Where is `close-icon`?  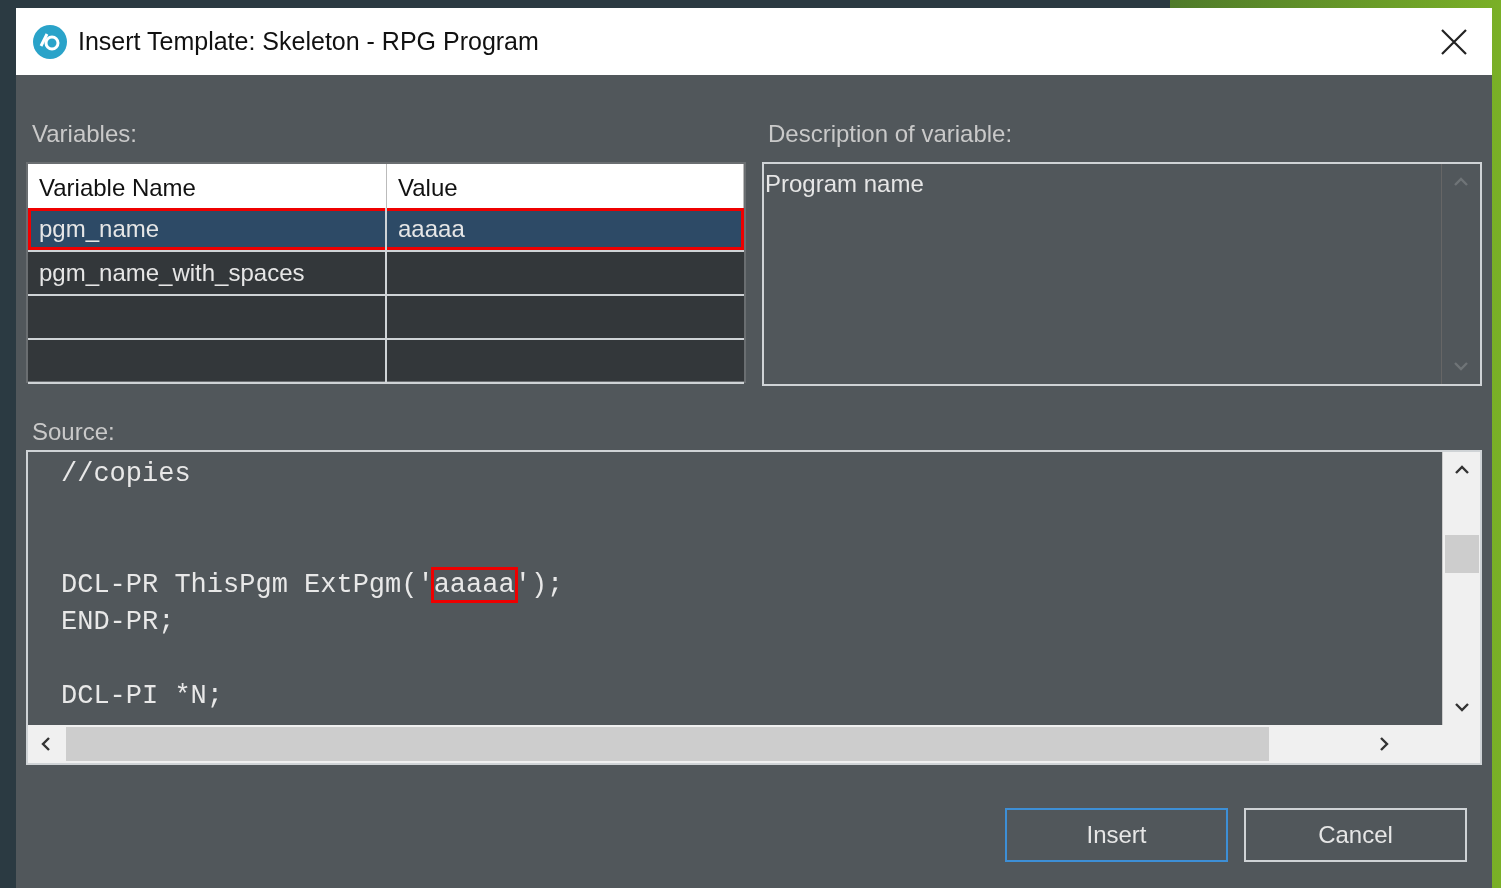 close-icon is located at coordinates (1454, 41).